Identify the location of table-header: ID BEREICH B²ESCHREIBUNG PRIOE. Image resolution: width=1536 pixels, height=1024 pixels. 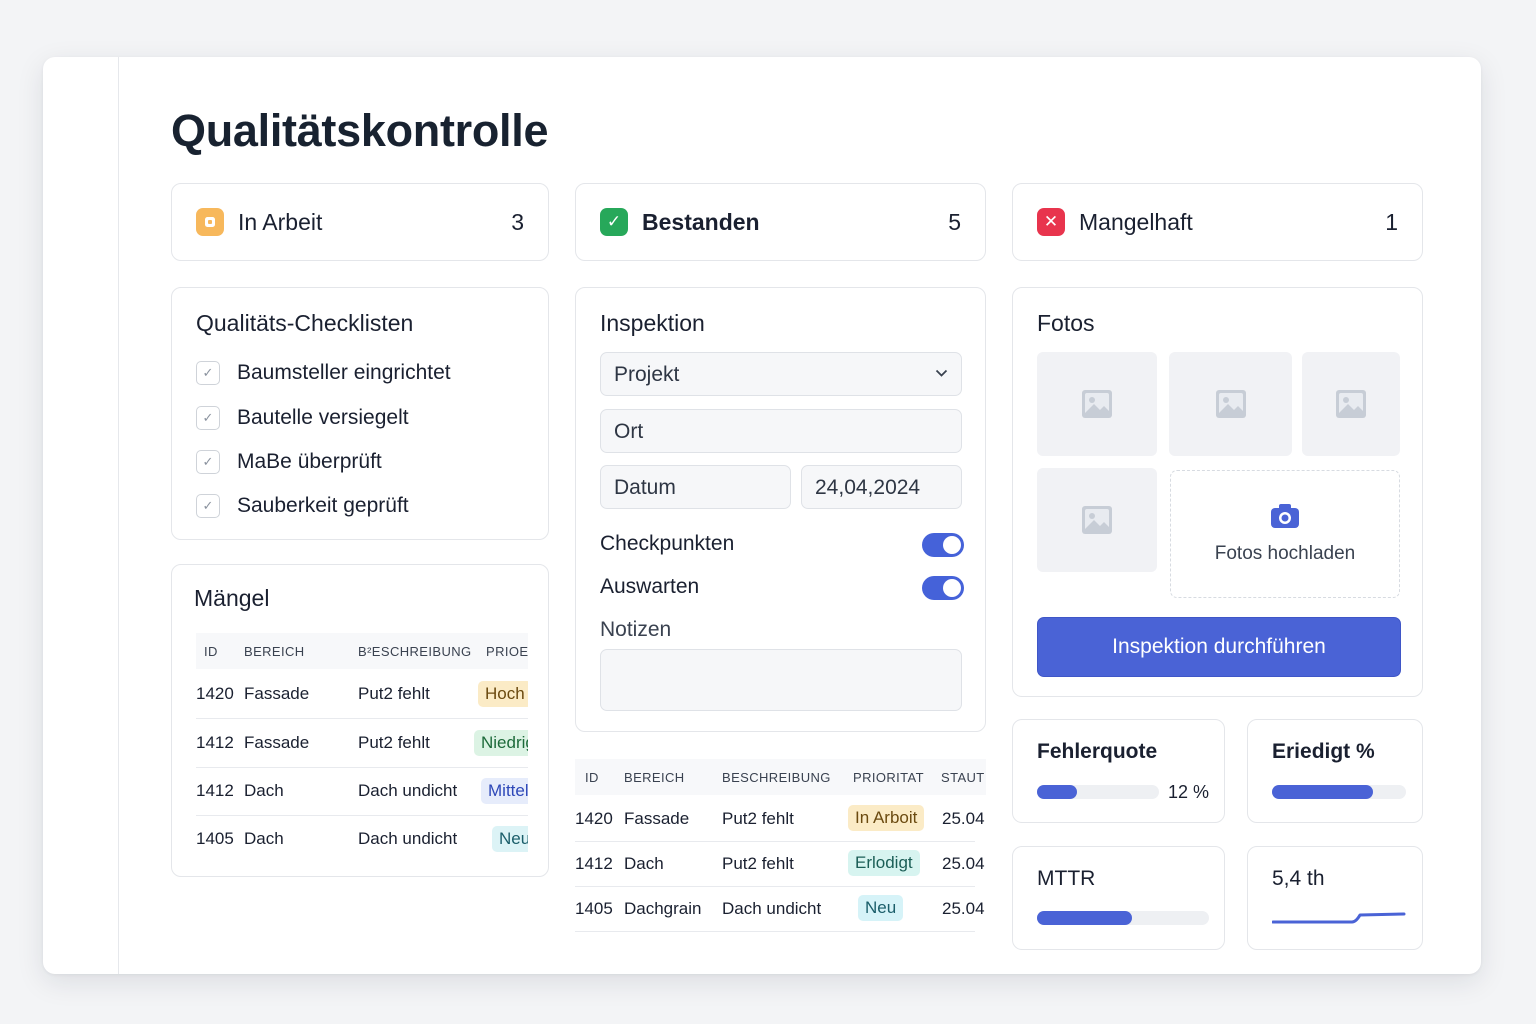
(362, 651).